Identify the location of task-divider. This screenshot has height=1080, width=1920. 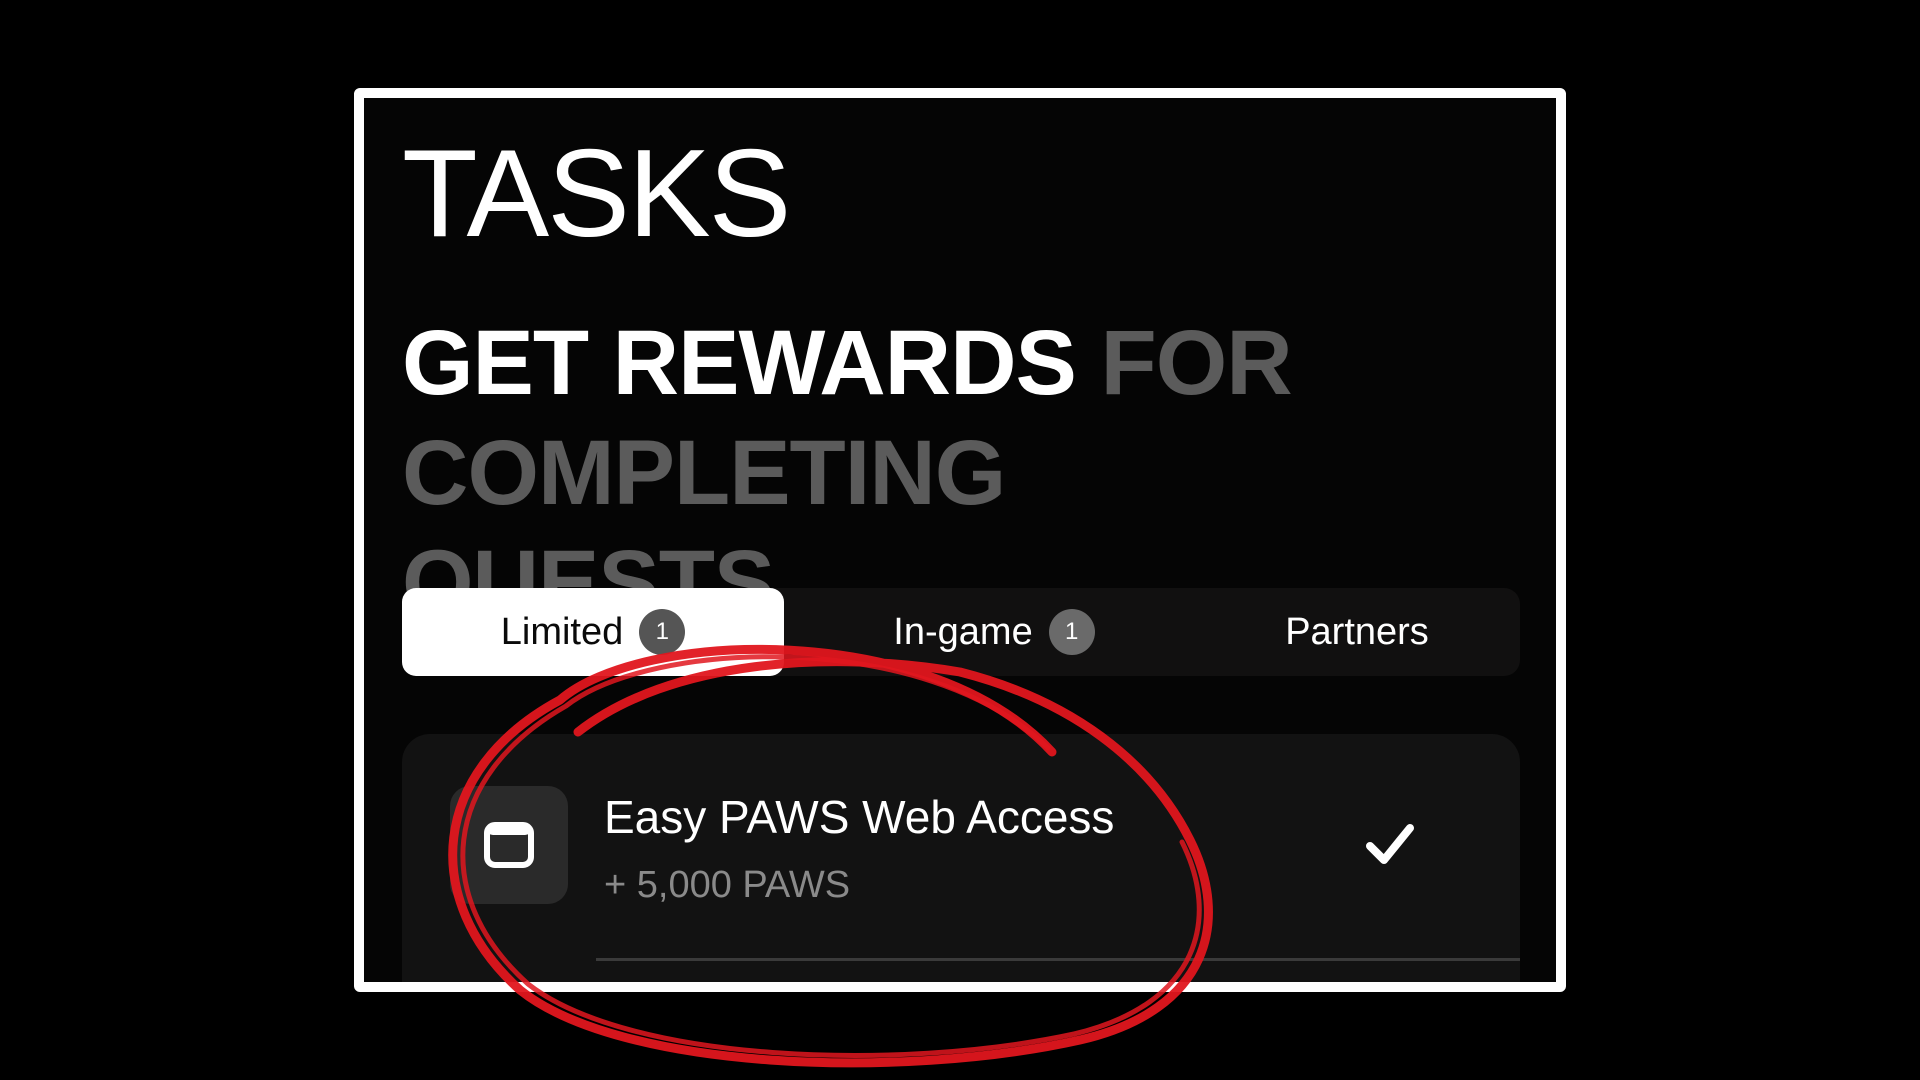
(1058, 959).